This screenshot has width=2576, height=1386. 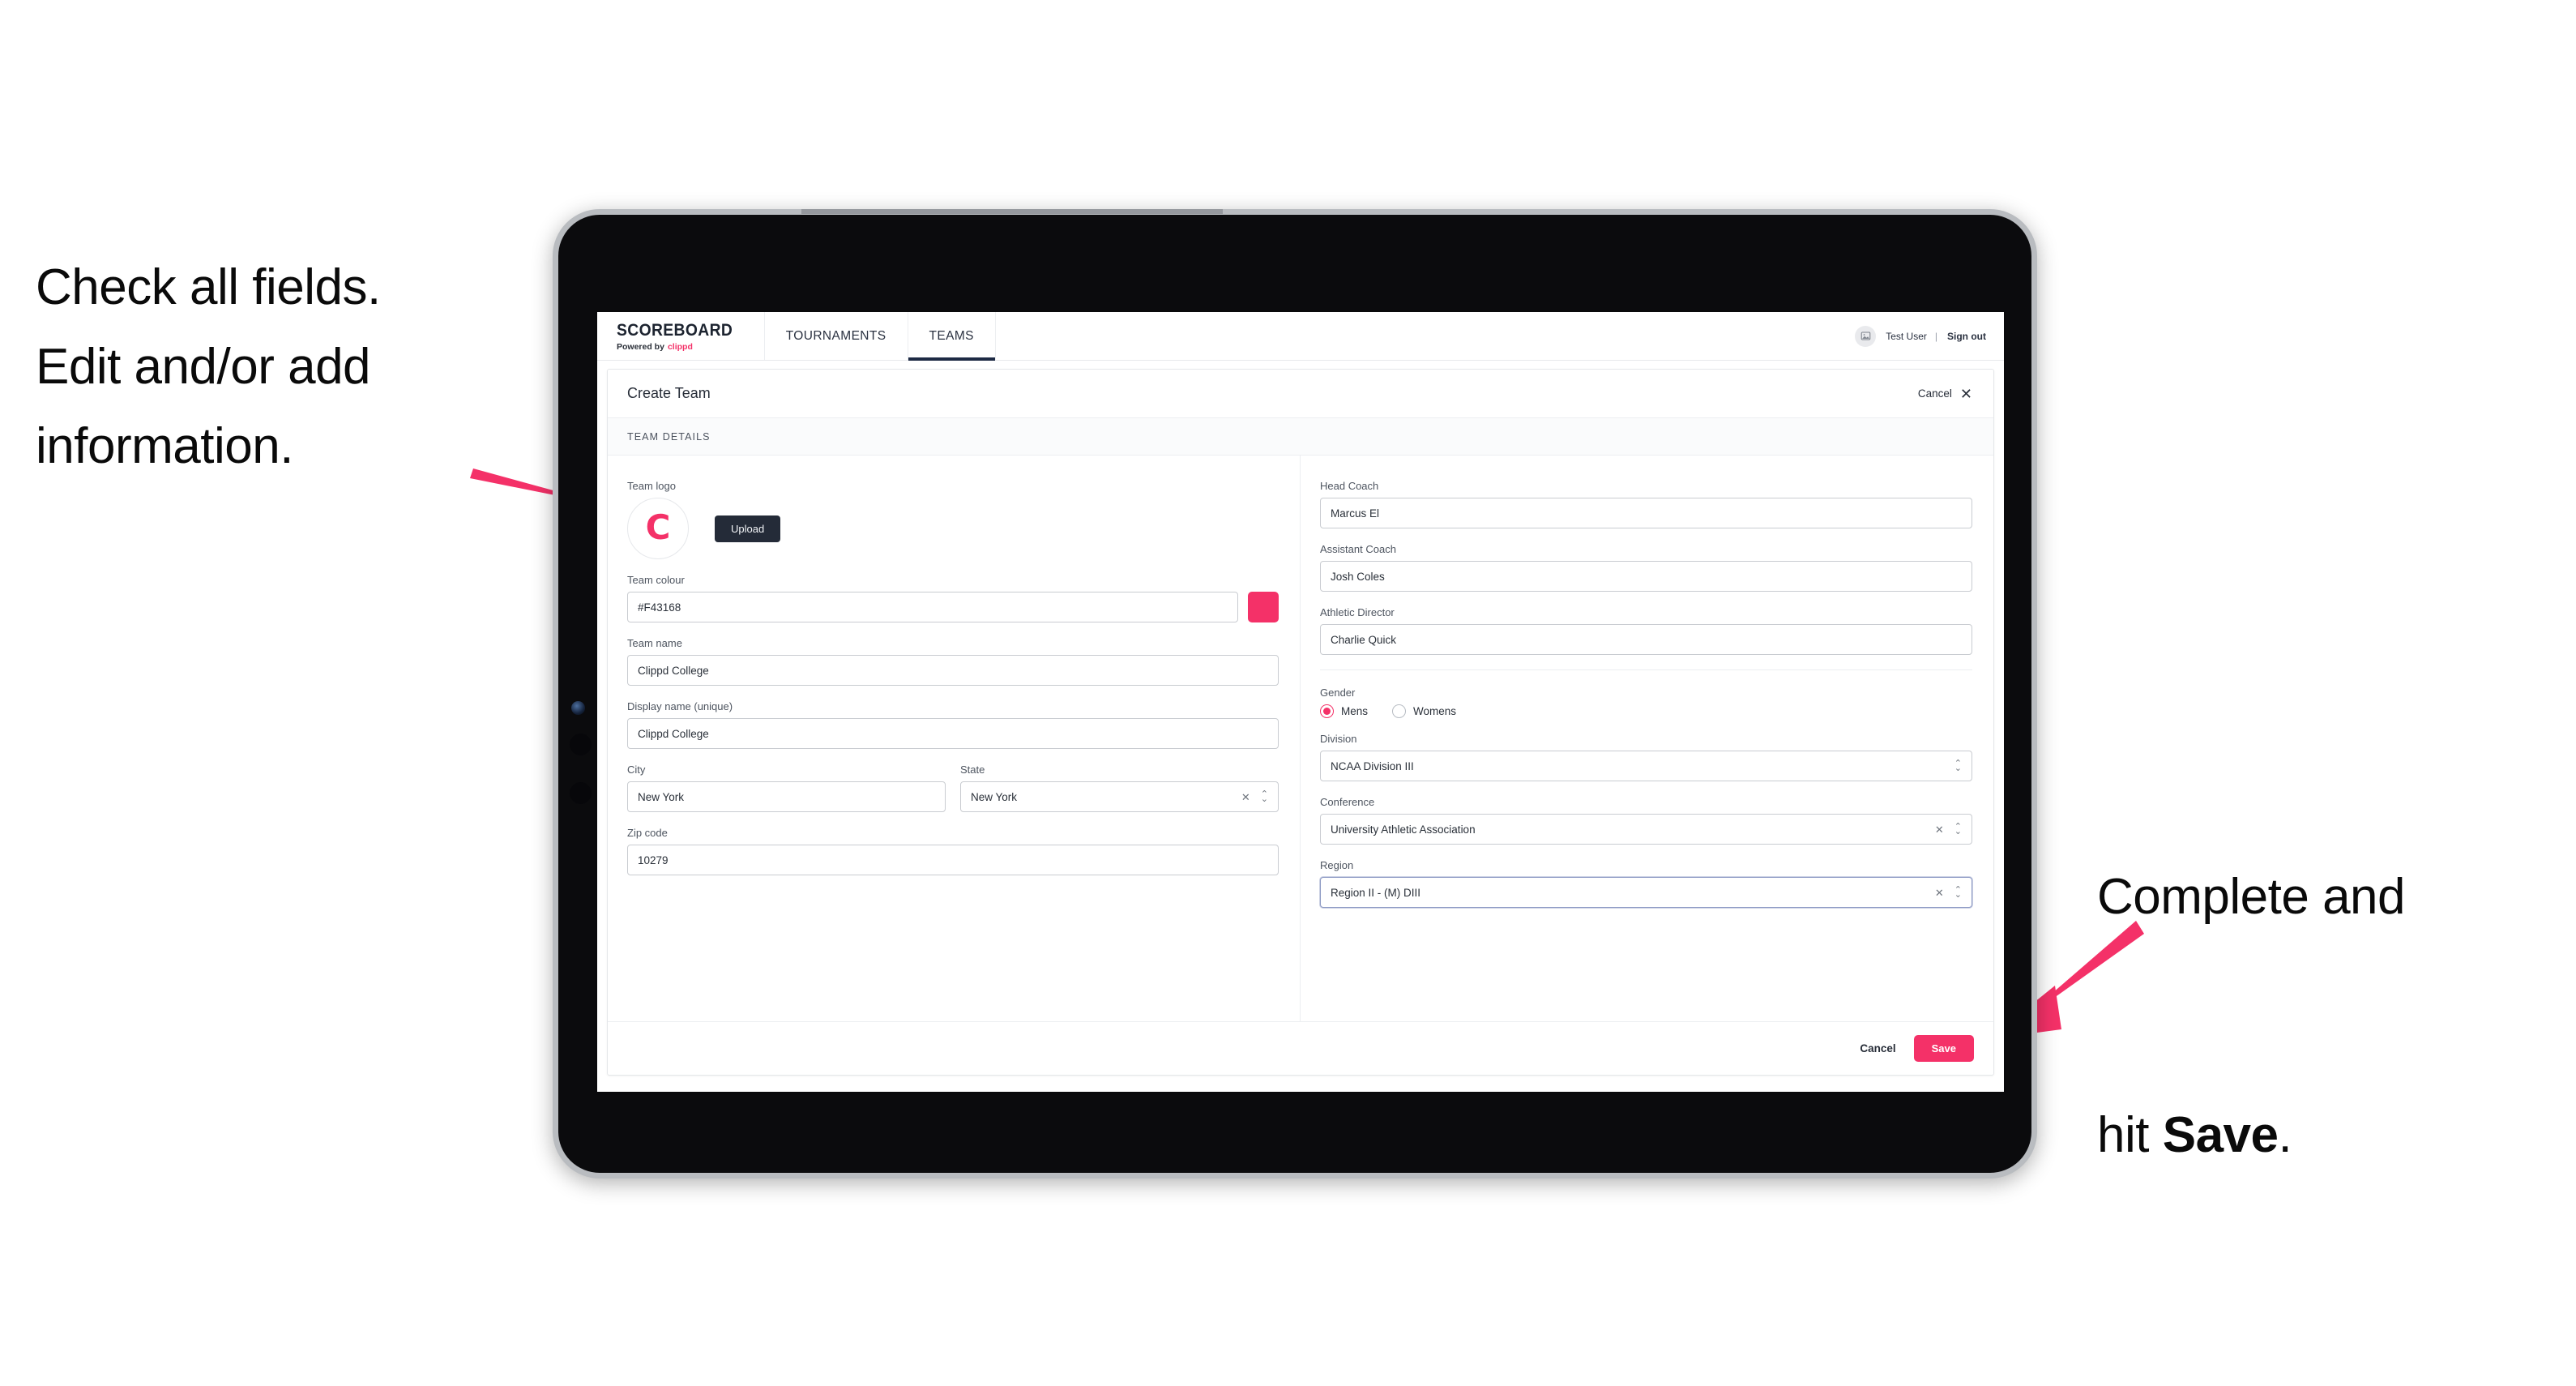 What do you see at coordinates (1948, 829) in the screenshot?
I see `conference-adornments: ✕ ⌃ ⌄` at bounding box center [1948, 829].